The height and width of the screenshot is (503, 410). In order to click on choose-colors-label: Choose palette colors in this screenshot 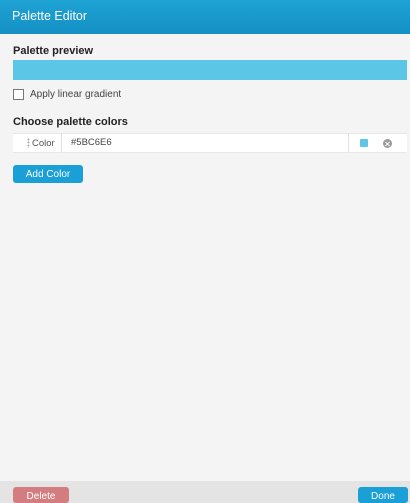, I will do `click(70, 122)`.